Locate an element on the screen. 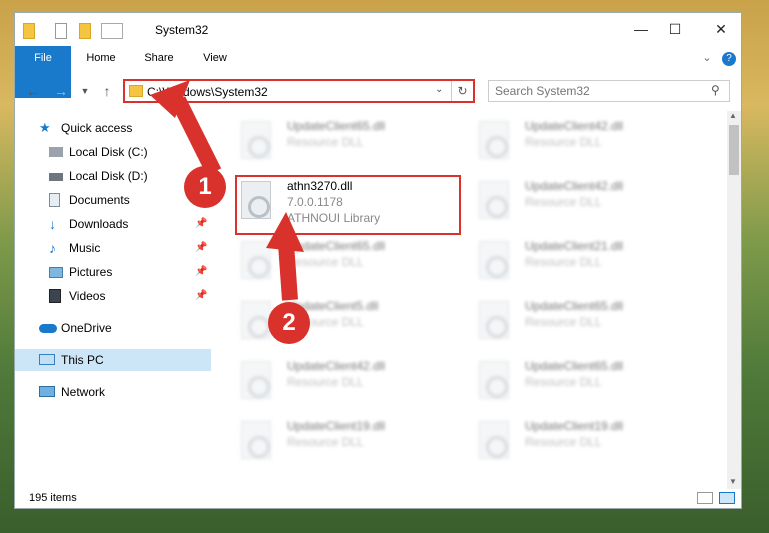  annotation-arrows is located at coordinates (227, 190).